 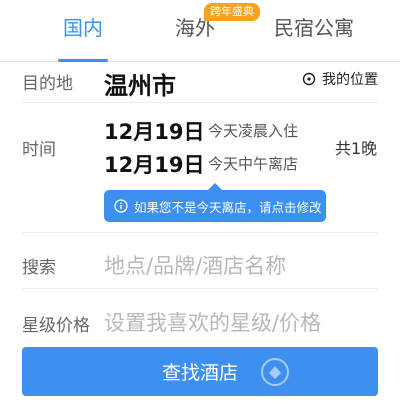 What do you see at coordinates (253, 164) in the screenshot?
I see `checkout-note: 今天中午离店` at bounding box center [253, 164].